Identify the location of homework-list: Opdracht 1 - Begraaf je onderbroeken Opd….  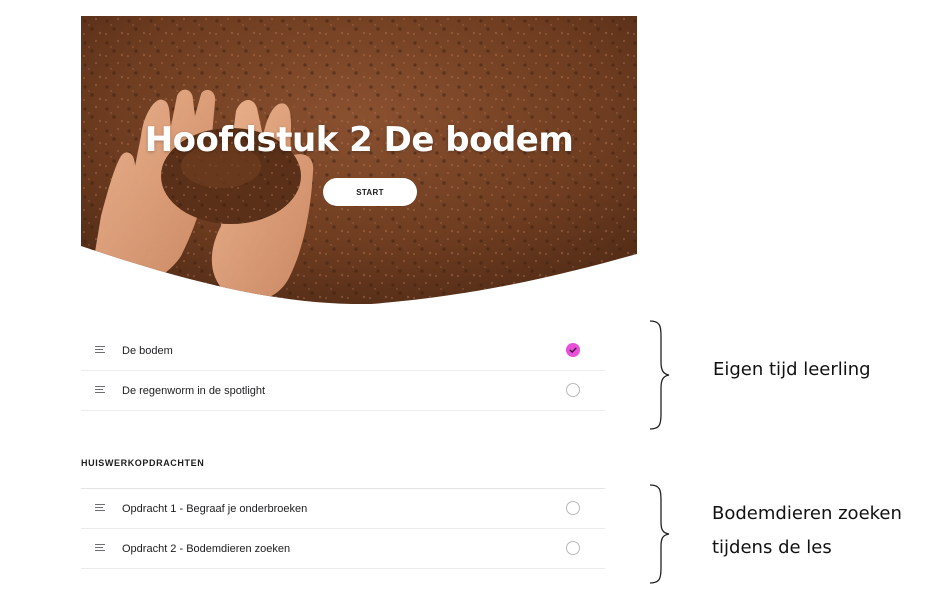
(343, 528).